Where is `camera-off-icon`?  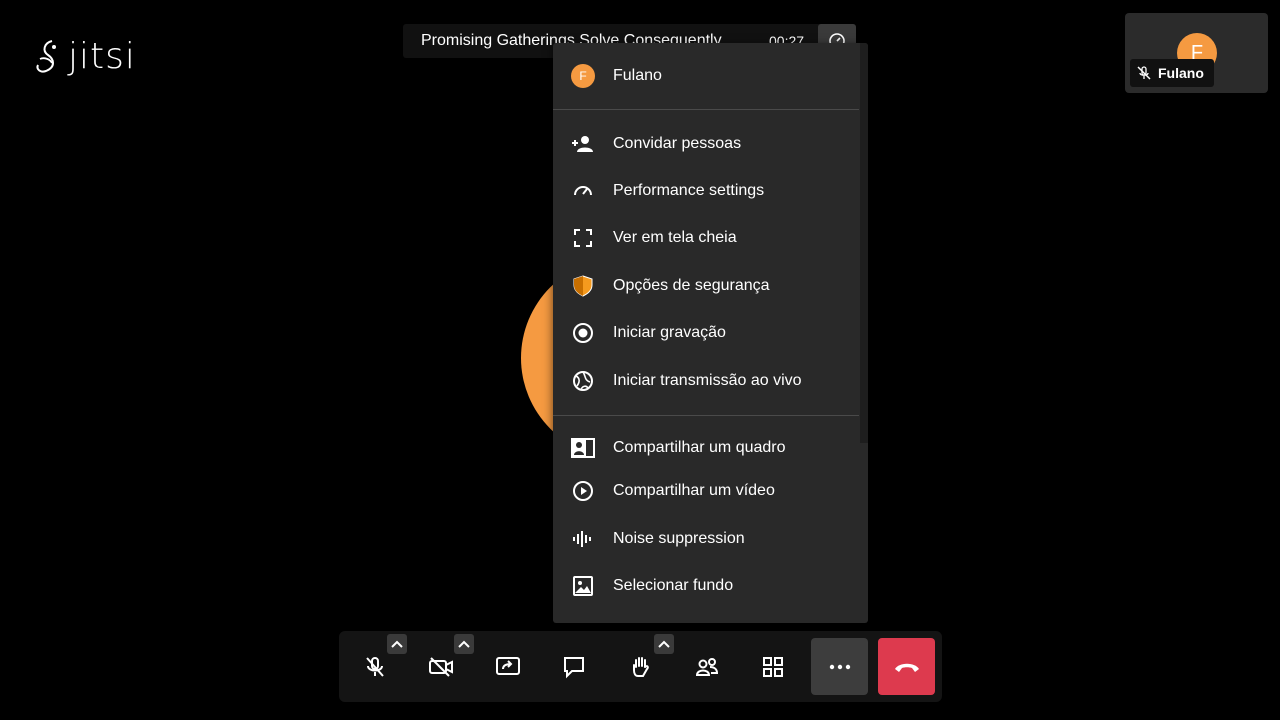 camera-off-icon is located at coordinates (440, 666).